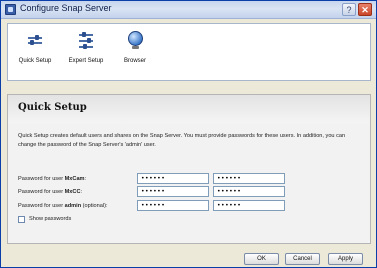  What do you see at coordinates (10, 9) in the screenshot?
I see `app-icon` at bounding box center [10, 9].